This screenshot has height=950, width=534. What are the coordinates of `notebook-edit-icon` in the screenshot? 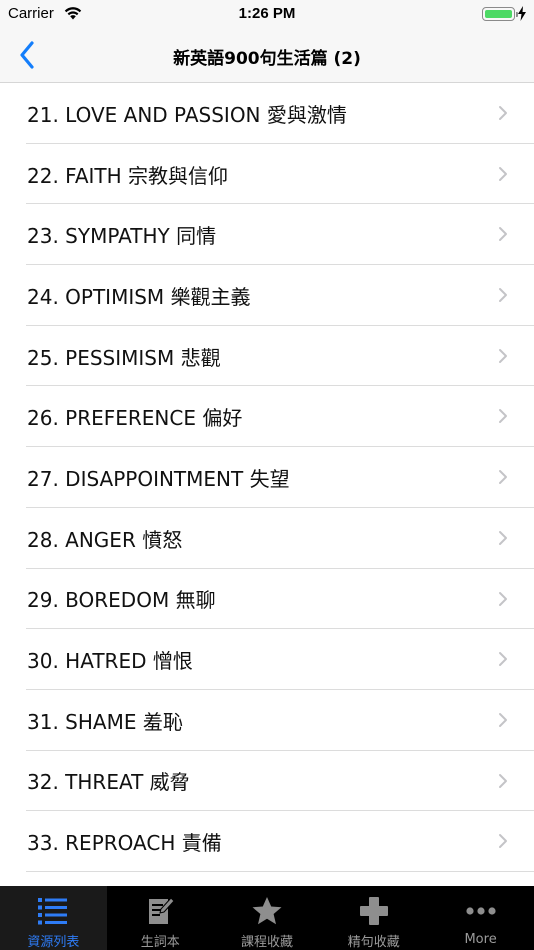 It's located at (162, 910).